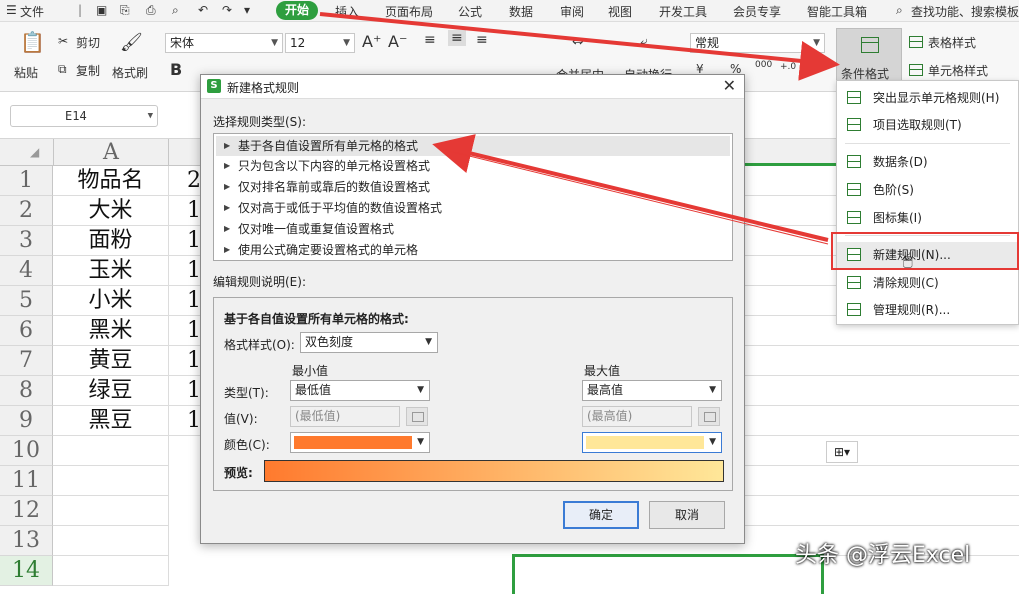  I want to click on arrow-to-rule-type, so click(630, 188).